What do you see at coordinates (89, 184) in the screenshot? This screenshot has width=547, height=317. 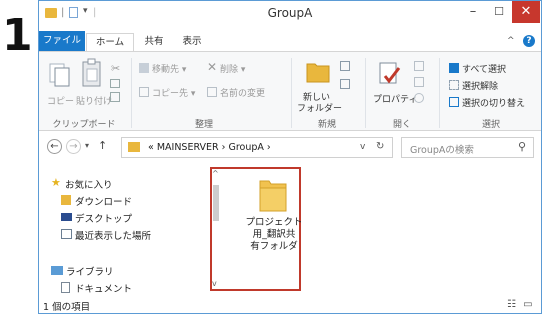 I see `nav-item-favorites: お気に入り` at bounding box center [89, 184].